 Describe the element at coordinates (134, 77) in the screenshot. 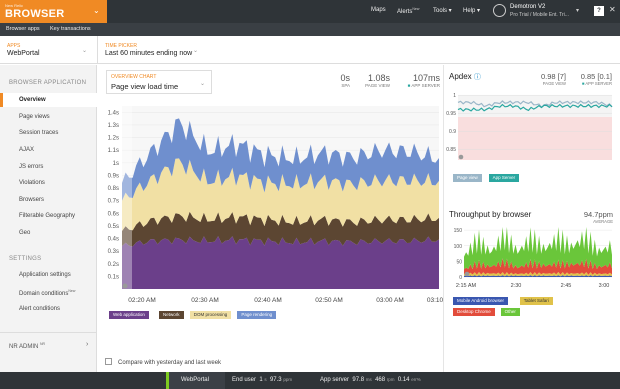

I see `overview-chart-label: OVERVIEW CHART` at that location.